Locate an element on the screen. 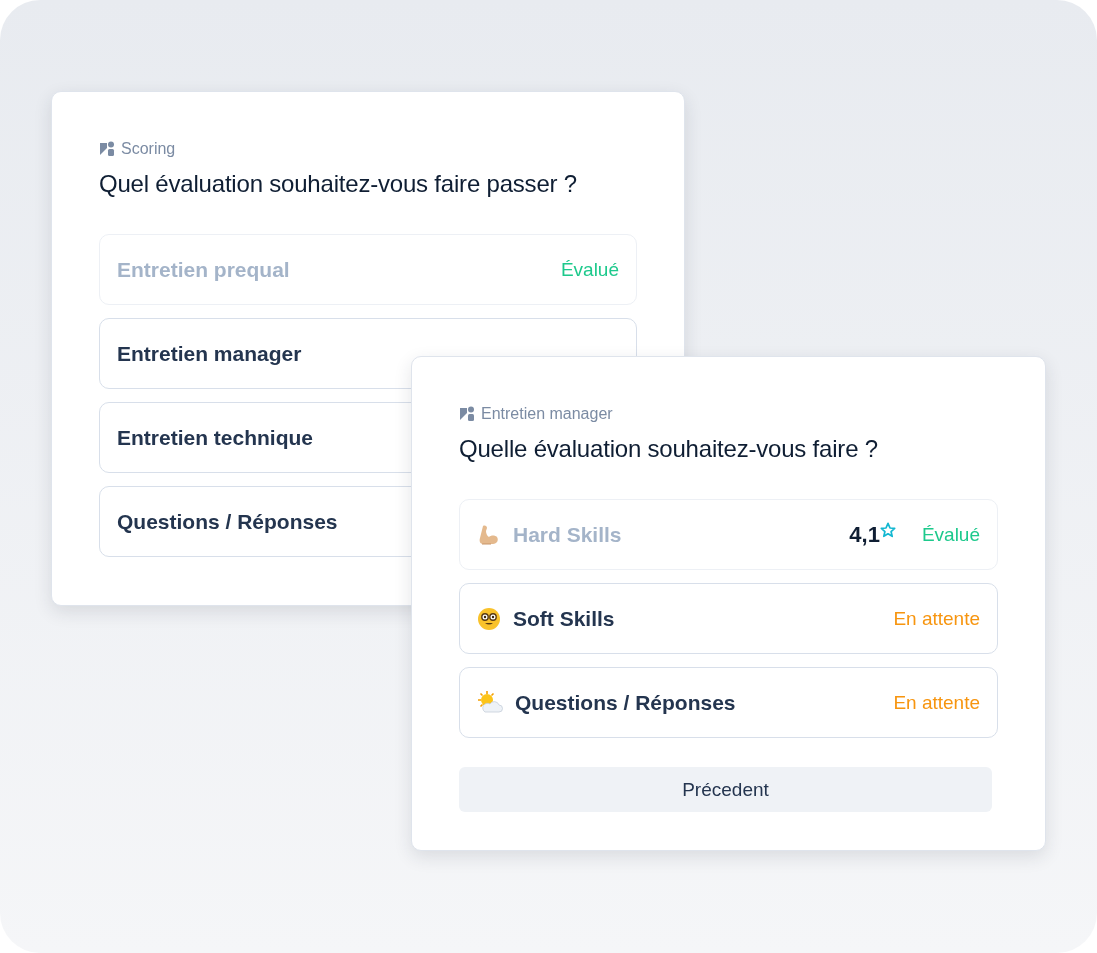  option-label: Entretien manager is located at coordinates (210, 353).